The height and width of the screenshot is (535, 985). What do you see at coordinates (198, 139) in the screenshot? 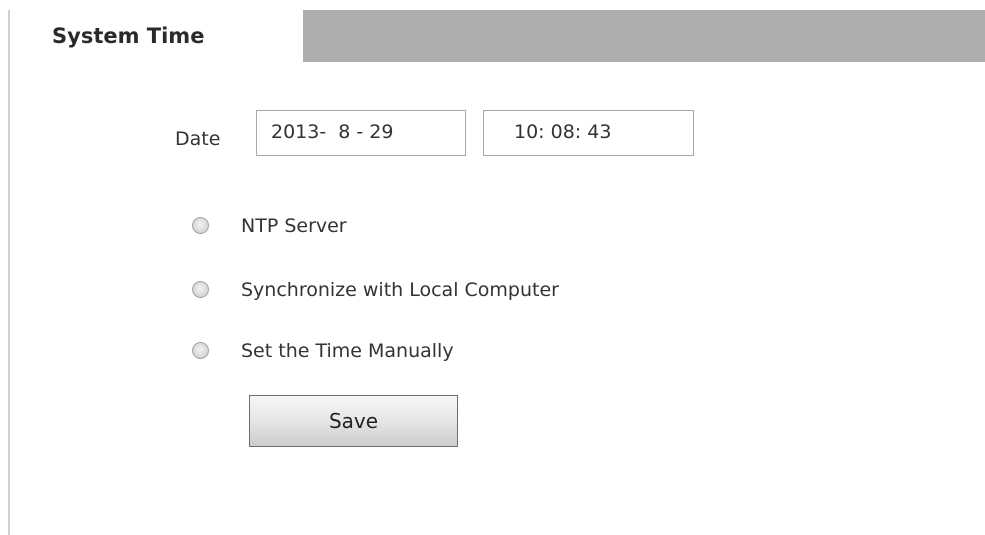
I see `date-label: Date` at bounding box center [198, 139].